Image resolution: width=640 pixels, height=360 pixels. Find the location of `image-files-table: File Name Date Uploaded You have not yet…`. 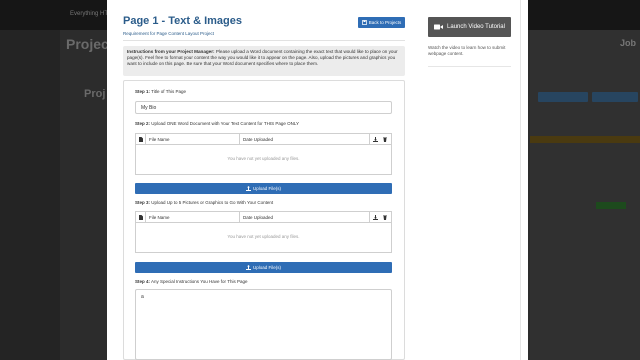

image-files-table: File Name Date Uploaded You have not yet… is located at coordinates (263, 232).